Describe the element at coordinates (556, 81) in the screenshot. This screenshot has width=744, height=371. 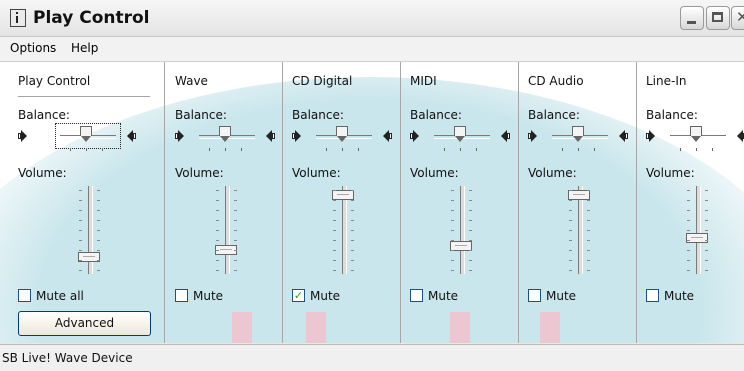
I see `channel-title: CD Audio` at that location.